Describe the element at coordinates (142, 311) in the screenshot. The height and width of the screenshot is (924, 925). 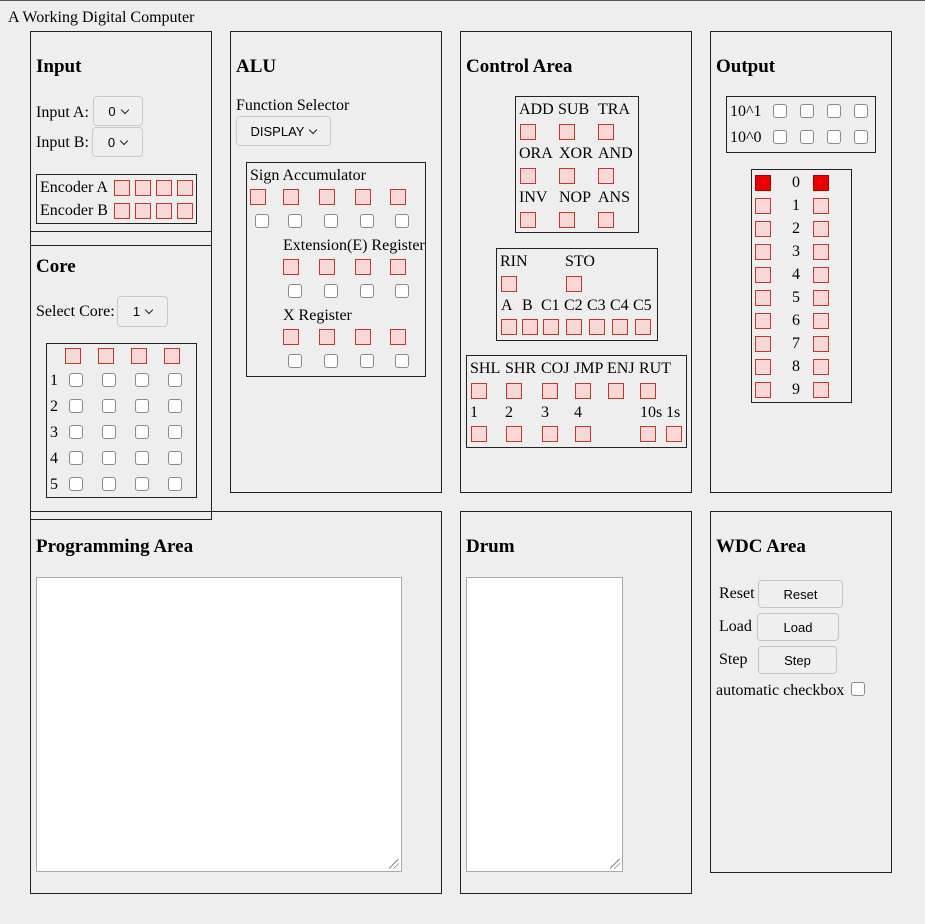
I see `select-core-dropdown: 1` at that location.